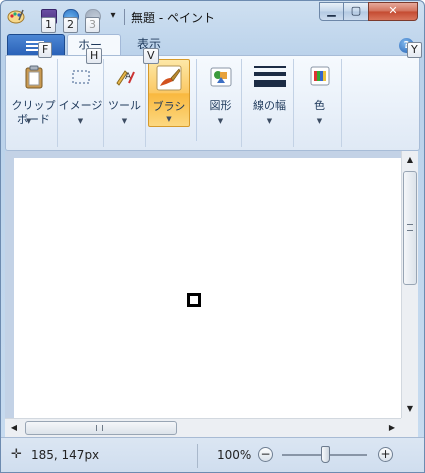 The width and height of the screenshot is (425, 473). What do you see at coordinates (80, 105) in the screenshot?
I see `image-label: イメージ` at bounding box center [80, 105].